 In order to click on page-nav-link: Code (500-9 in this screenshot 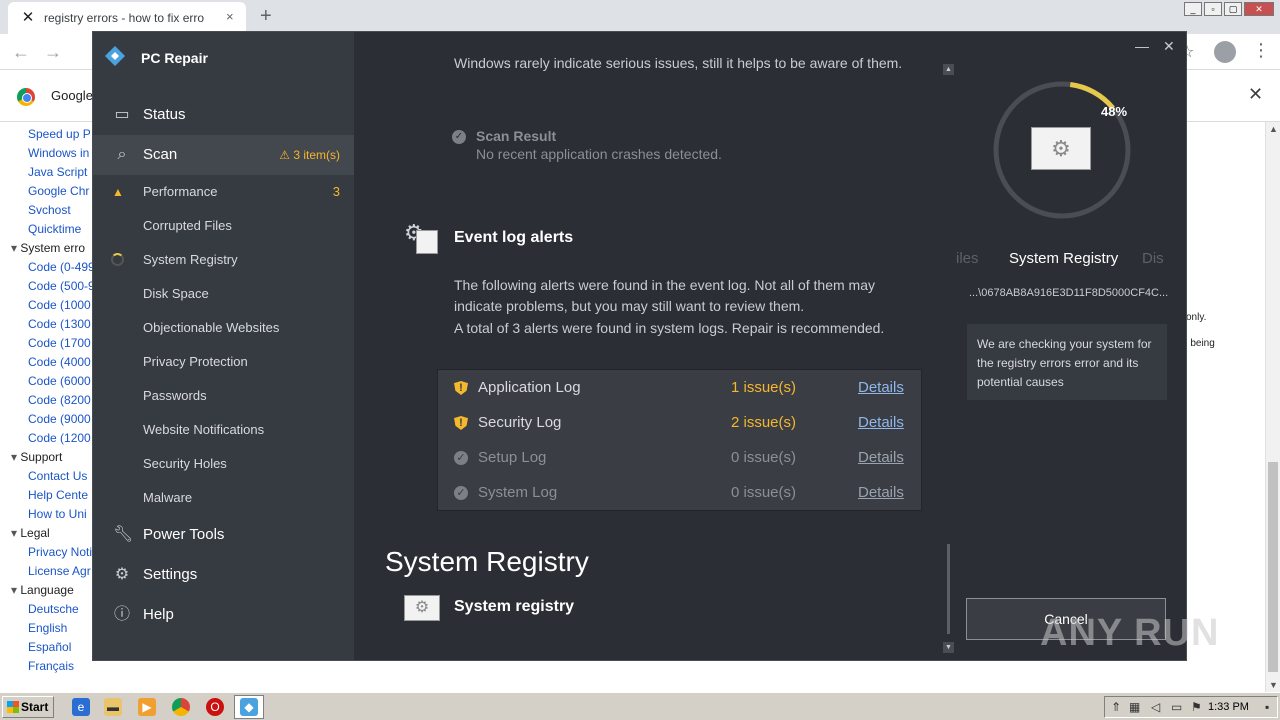, I will do `click(60, 286)`.